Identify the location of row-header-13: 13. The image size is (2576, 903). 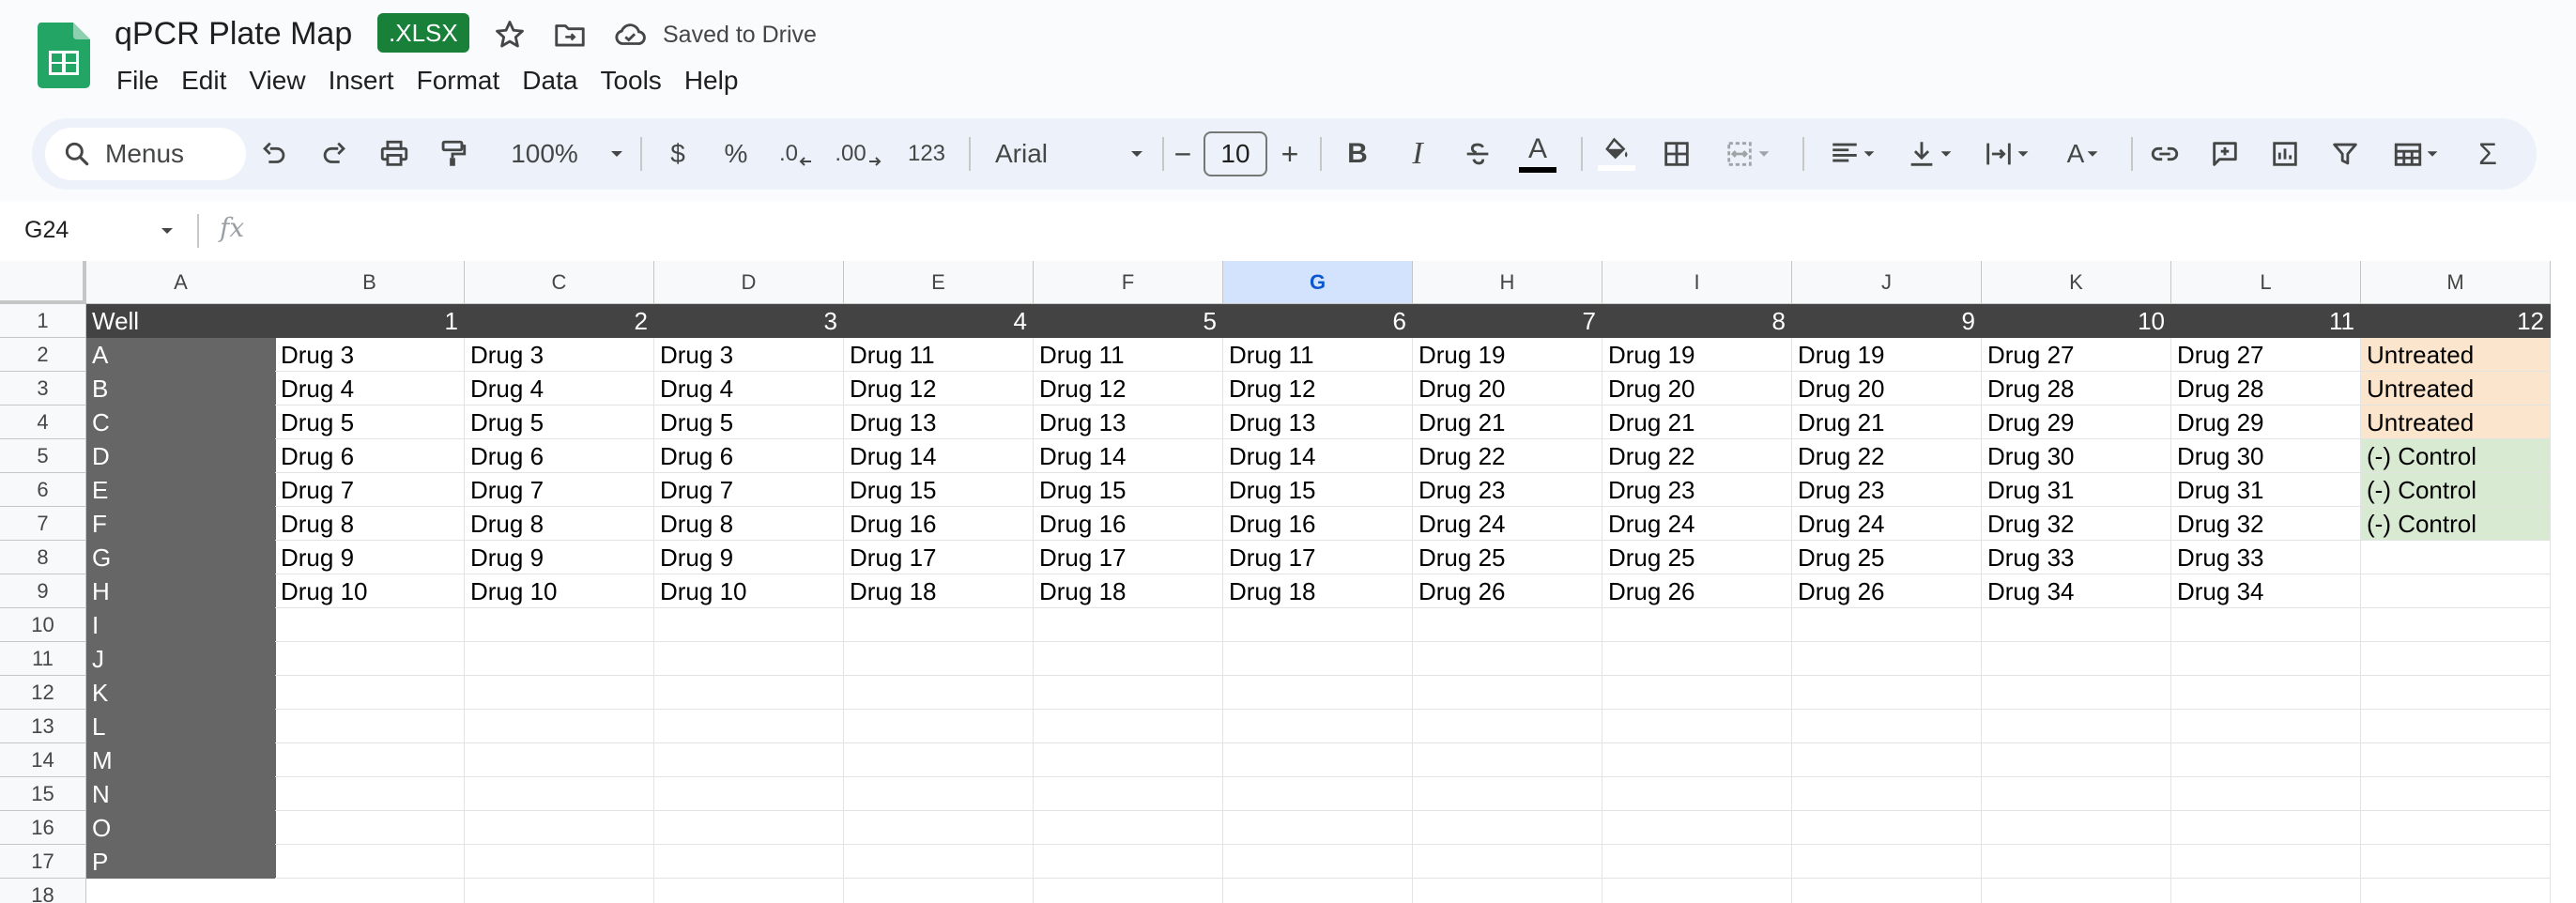
(43, 726).